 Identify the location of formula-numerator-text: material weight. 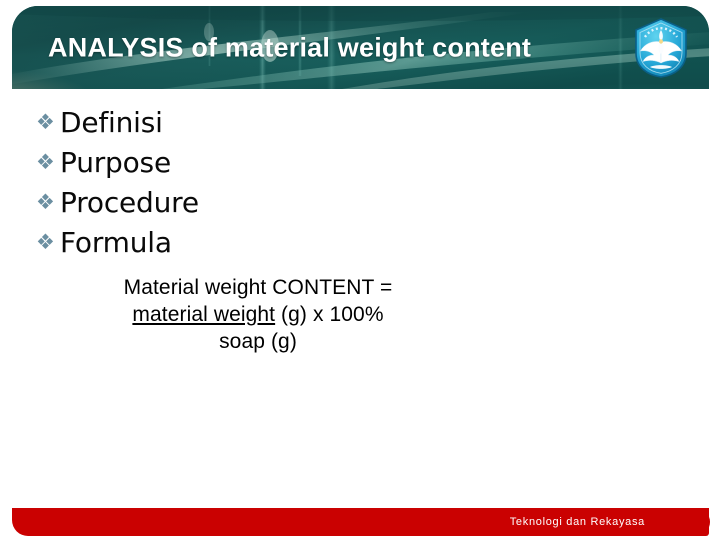
(204, 314).